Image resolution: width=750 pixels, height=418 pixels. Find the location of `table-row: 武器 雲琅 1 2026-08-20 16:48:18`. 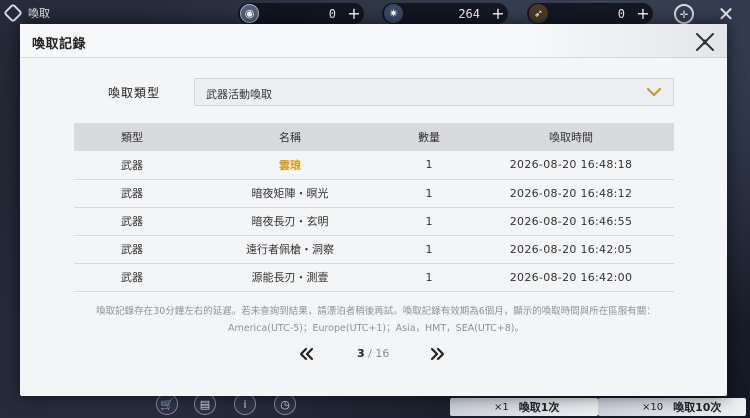

table-row: 武器 雲琅 1 2026-08-20 16:48:18 is located at coordinates (374, 165).